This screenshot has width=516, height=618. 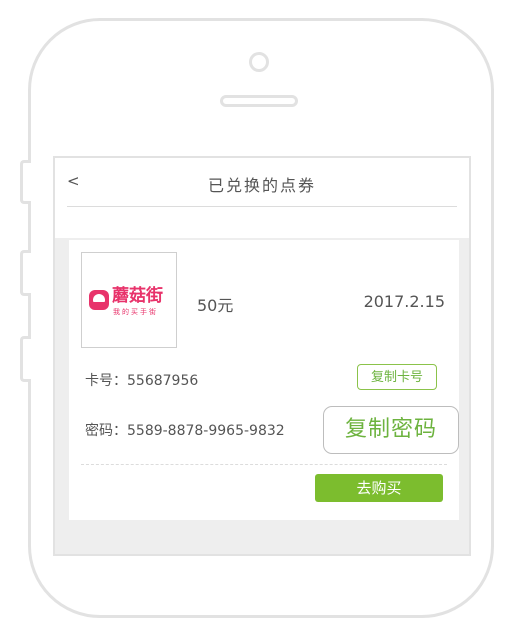 I want to click on card-number-row: 卡号：55687956, so click(x=141, y=380).